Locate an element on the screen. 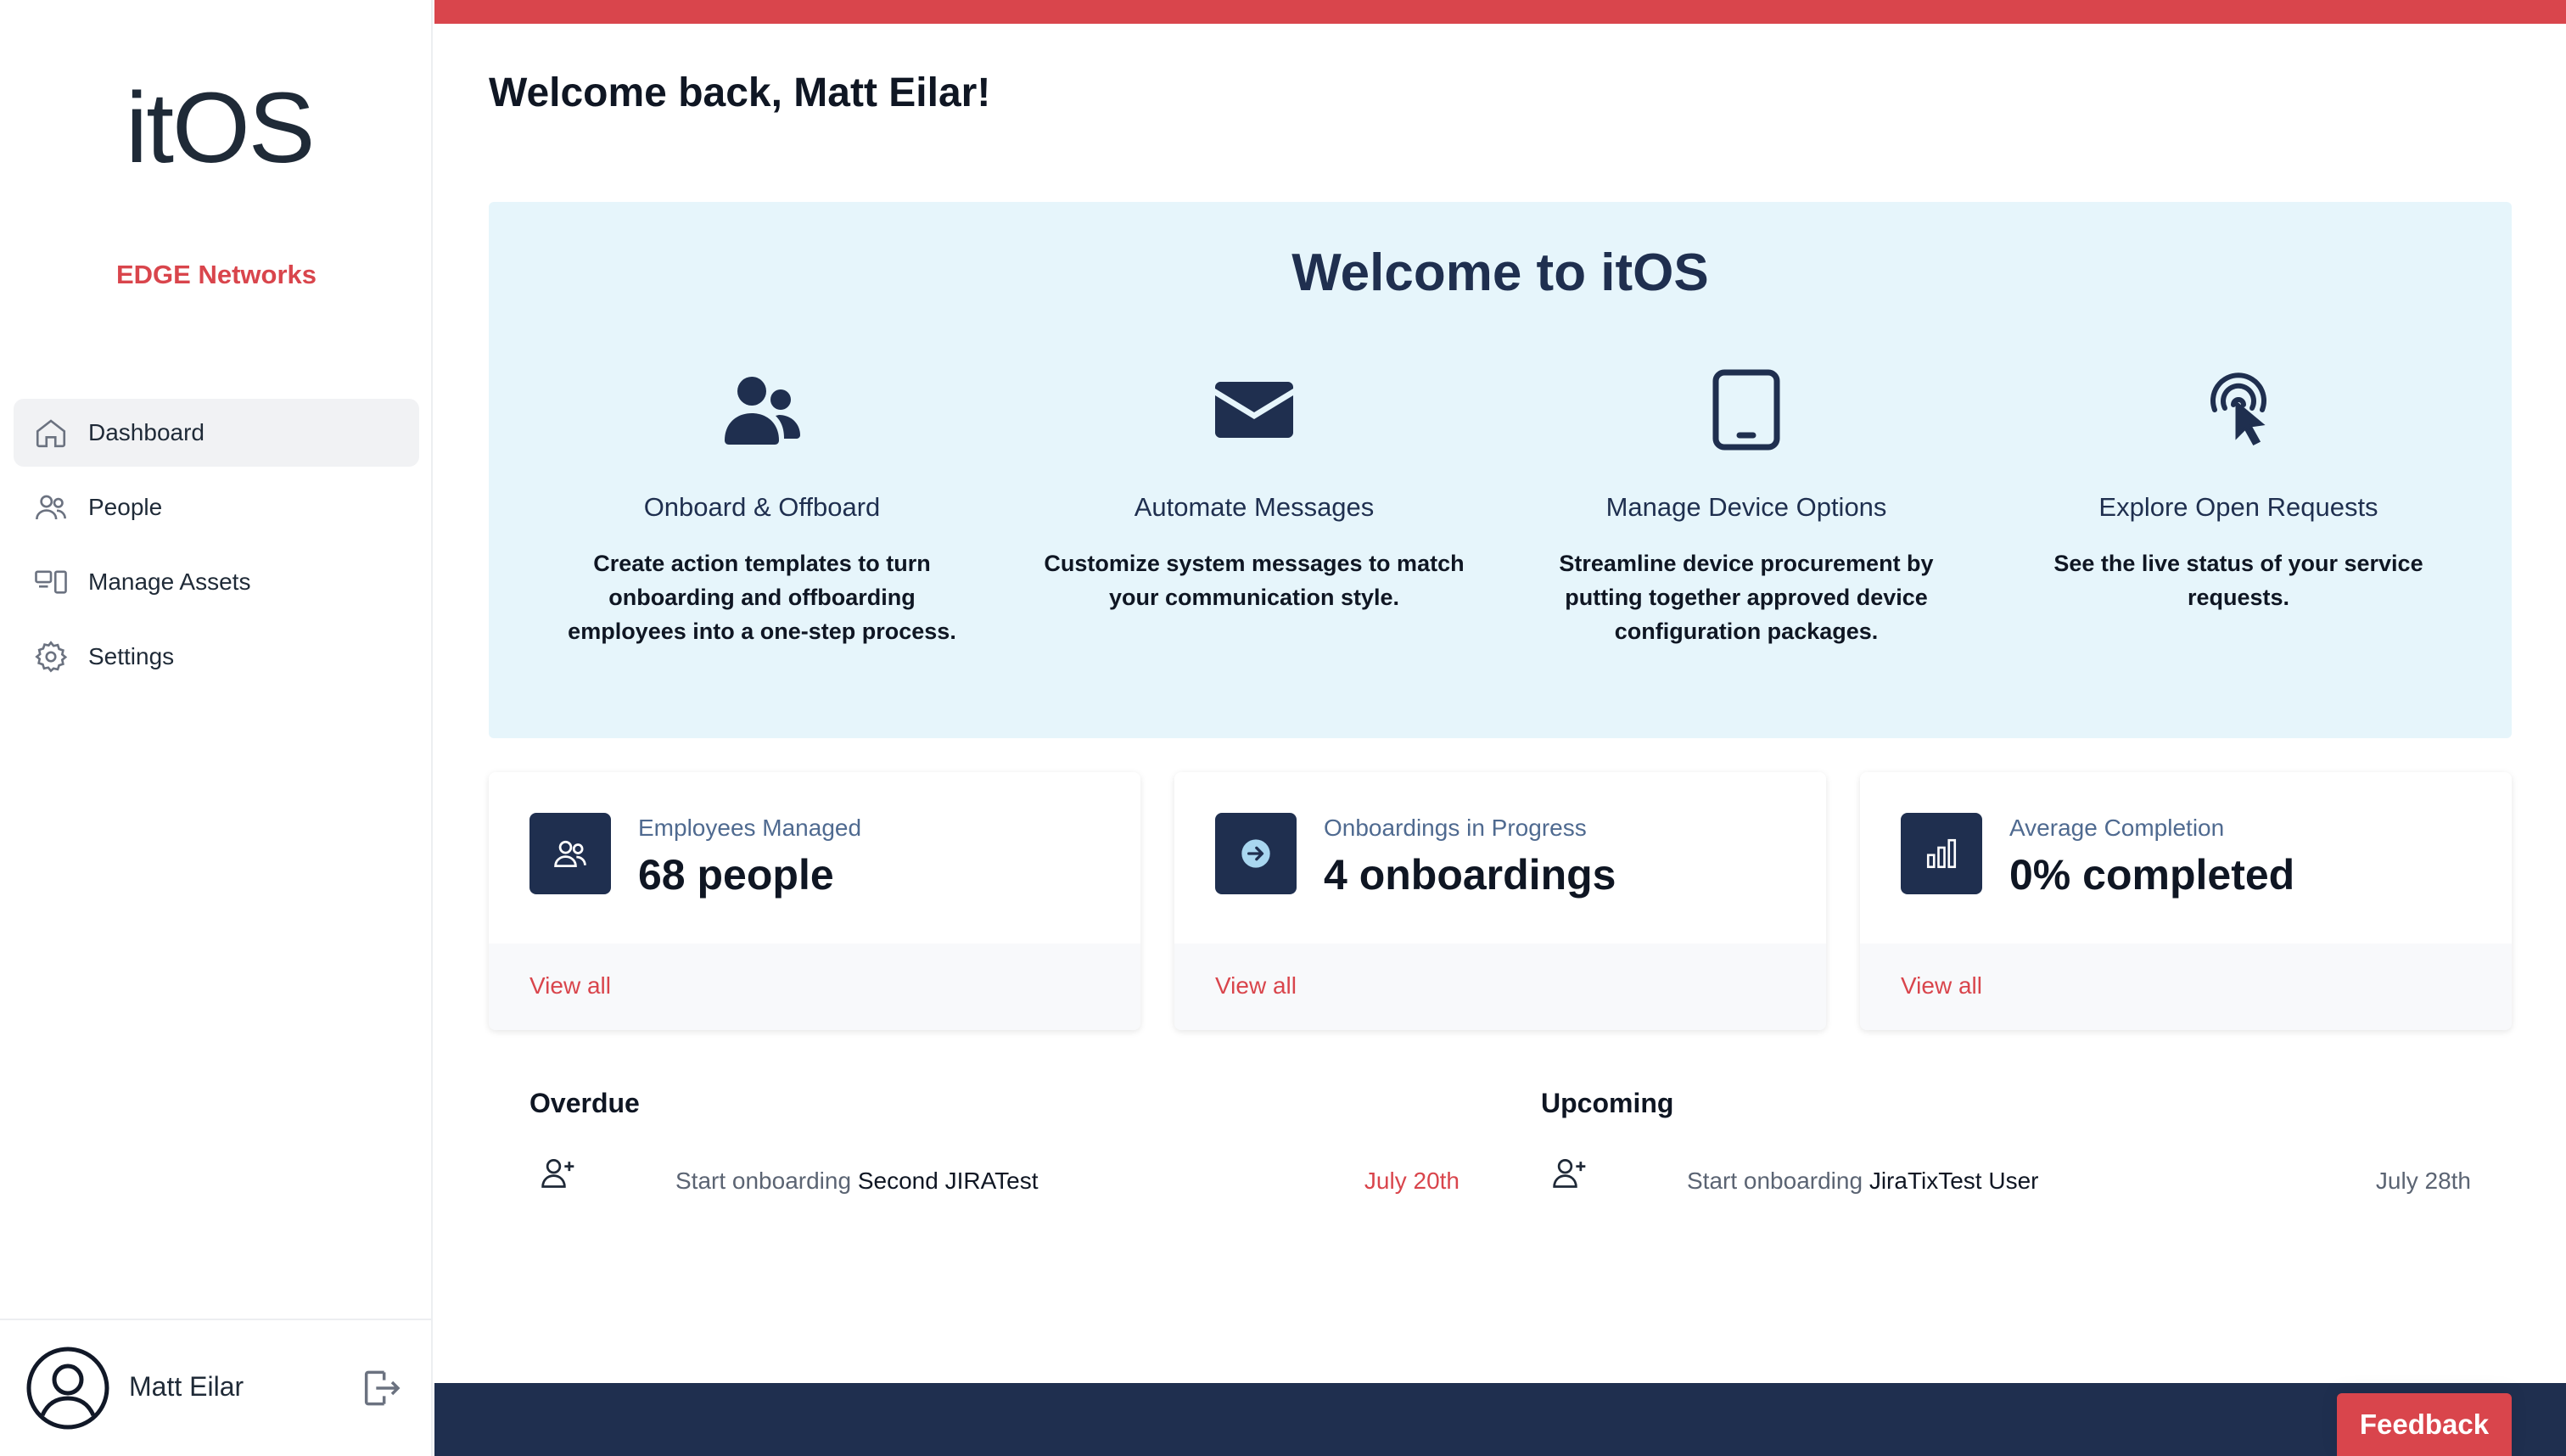  avatar-icon is located at coordinates (67, 1389).